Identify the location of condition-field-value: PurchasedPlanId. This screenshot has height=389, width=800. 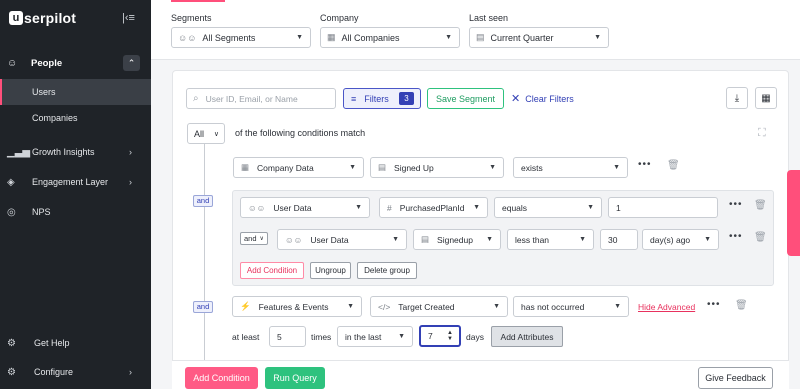
(432, 207).